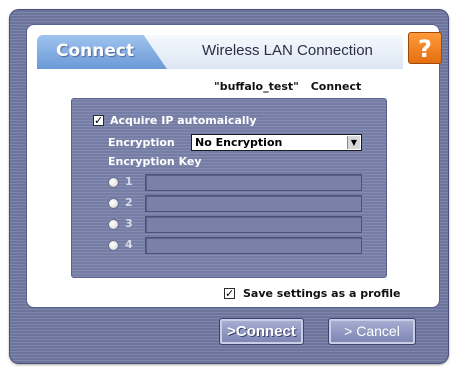  I want to click on key-4-radio, so click(113, 245).